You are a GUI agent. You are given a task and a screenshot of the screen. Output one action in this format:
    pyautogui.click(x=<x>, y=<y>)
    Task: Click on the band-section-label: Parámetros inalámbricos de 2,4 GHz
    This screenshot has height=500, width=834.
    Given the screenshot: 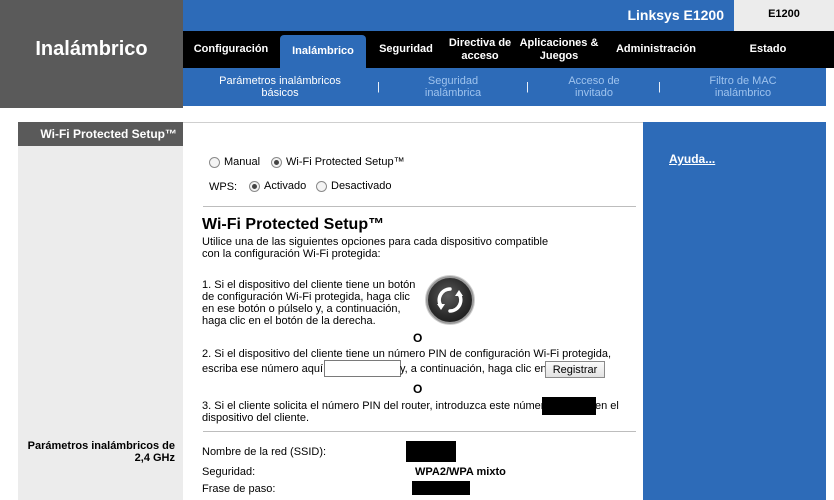 What is the action you would take?
    pyautogui.click(x=101, y=452)
    